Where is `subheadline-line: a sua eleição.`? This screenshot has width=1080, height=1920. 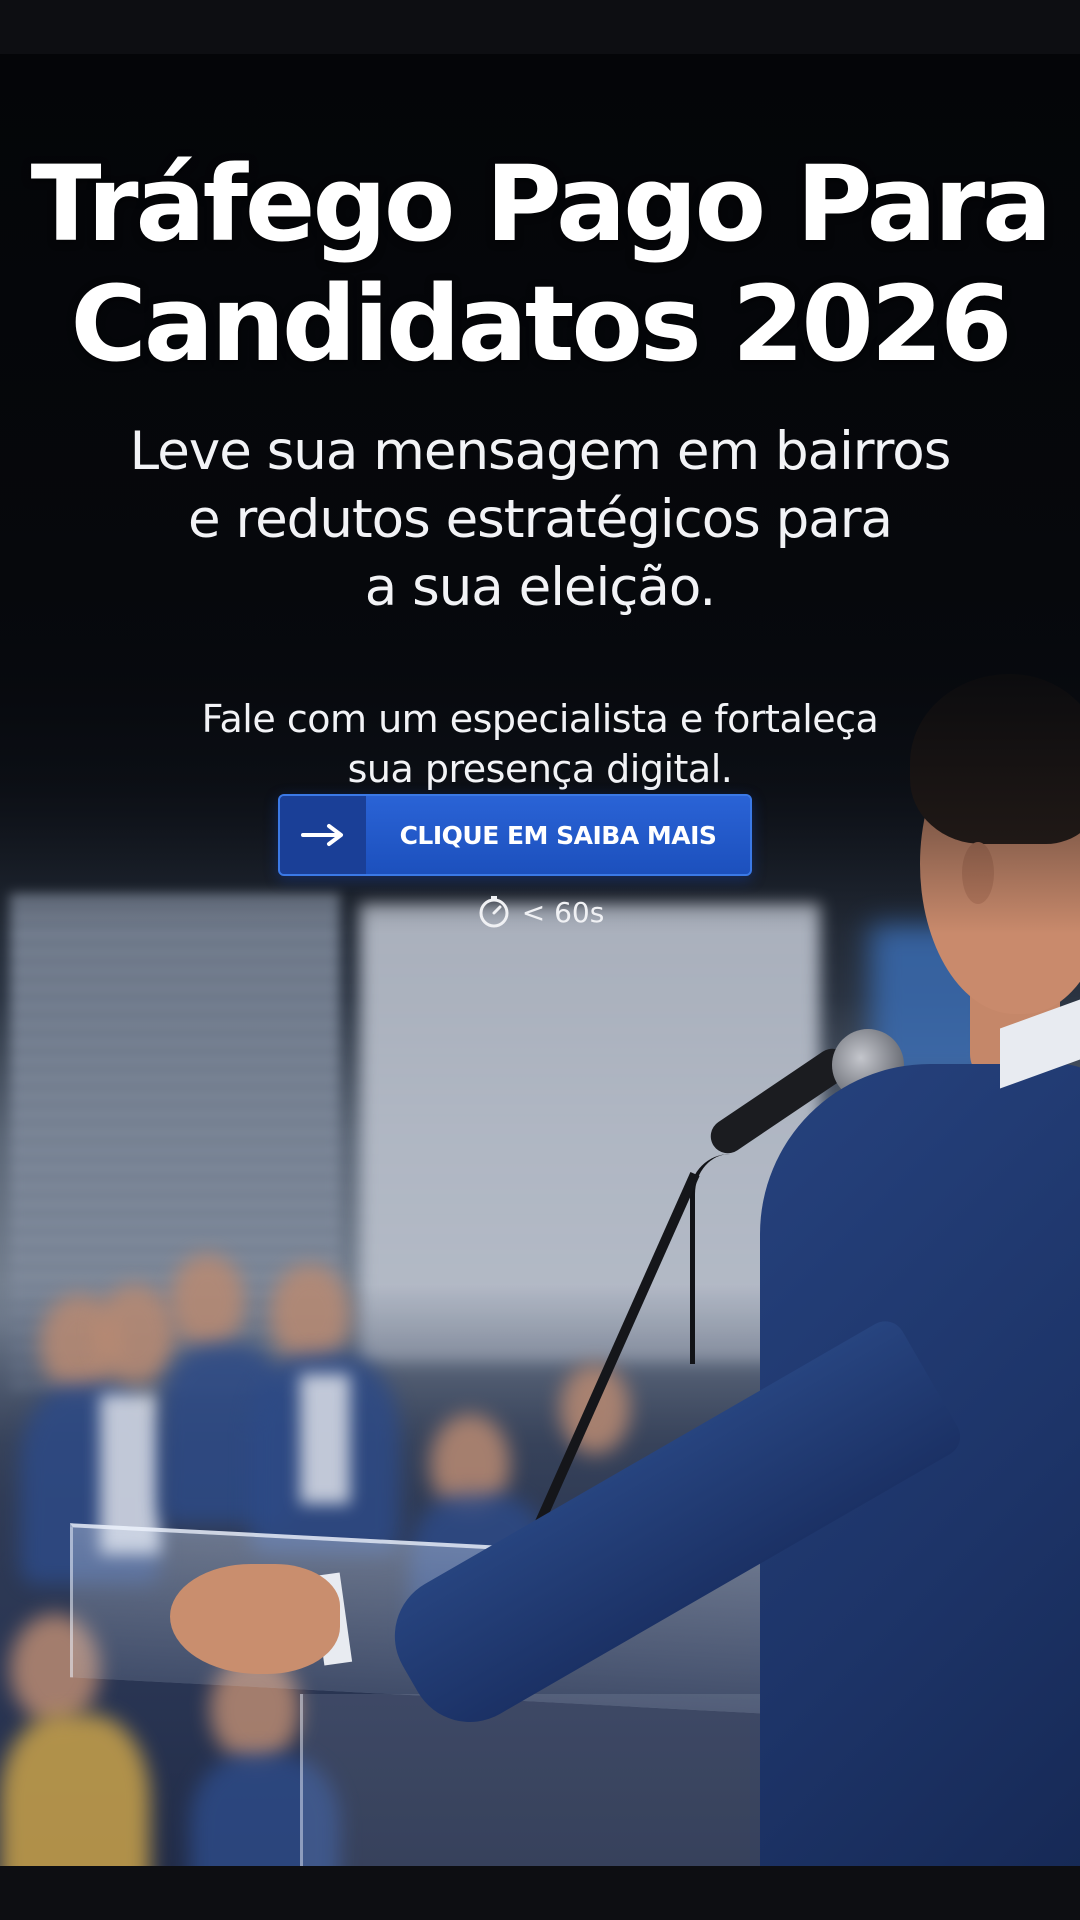
subheadline-line: a sua eleição. is located at coordinates (540, 587).